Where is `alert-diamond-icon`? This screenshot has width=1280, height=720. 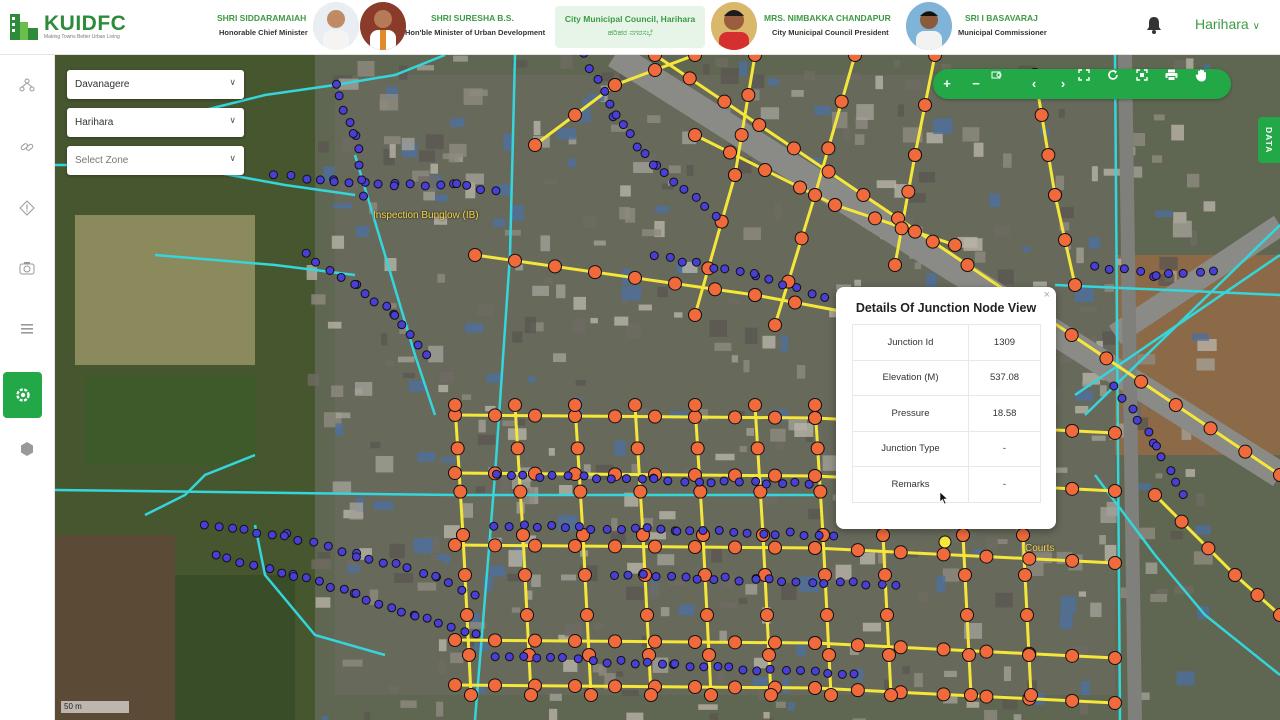
alert-diamond-icon is located at coordinates (27, 212).